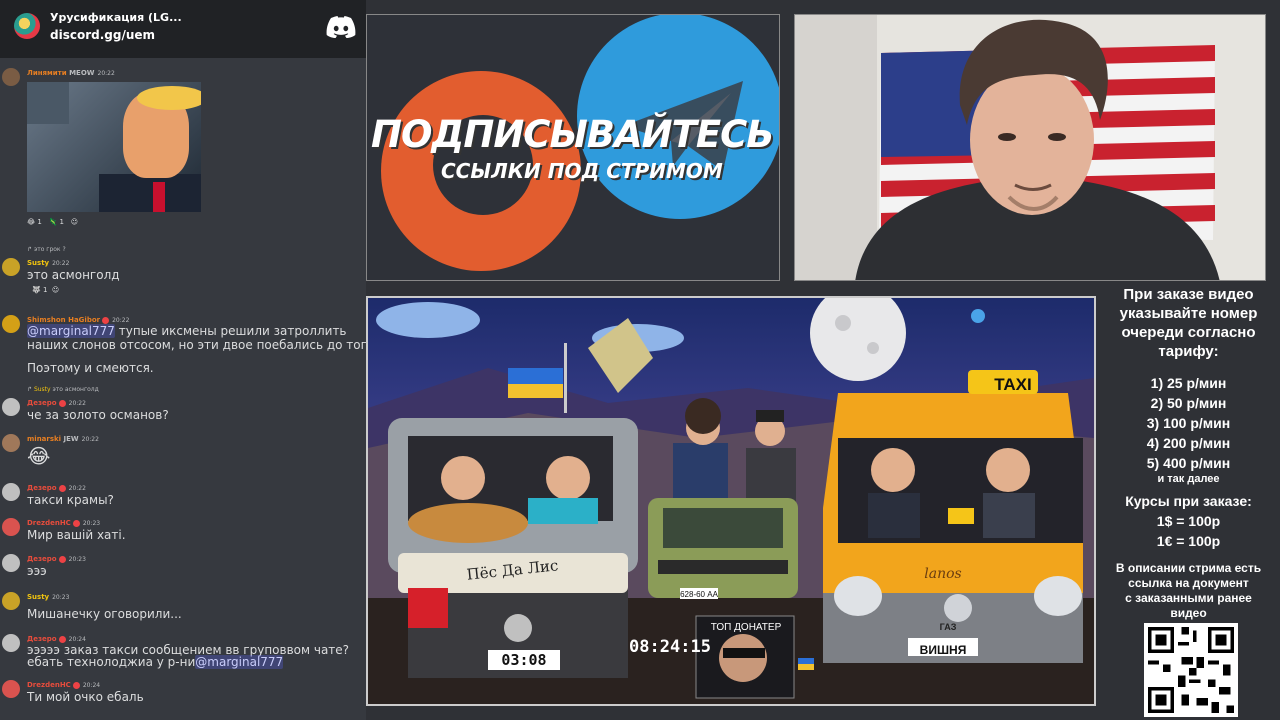 The width and height of the screenshot is (1280, 720). What do you see at coordinates (523, 660) in the screenshot?
I see `small-timer: 03:08` at bounding box center [523, 660].